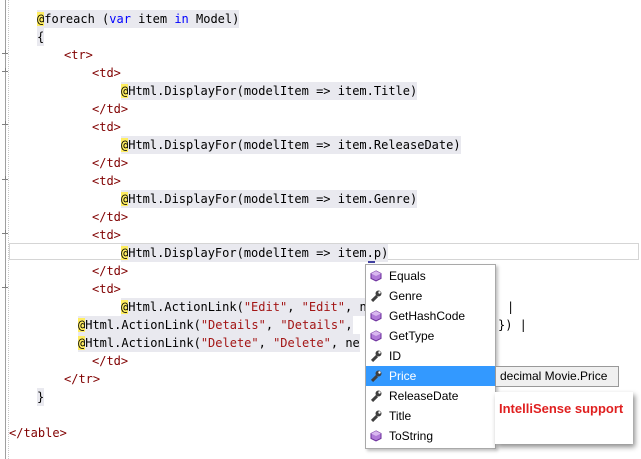 This screenshot has width=641, height=459. I want to click on completion-label: Price, so click(403, 376).